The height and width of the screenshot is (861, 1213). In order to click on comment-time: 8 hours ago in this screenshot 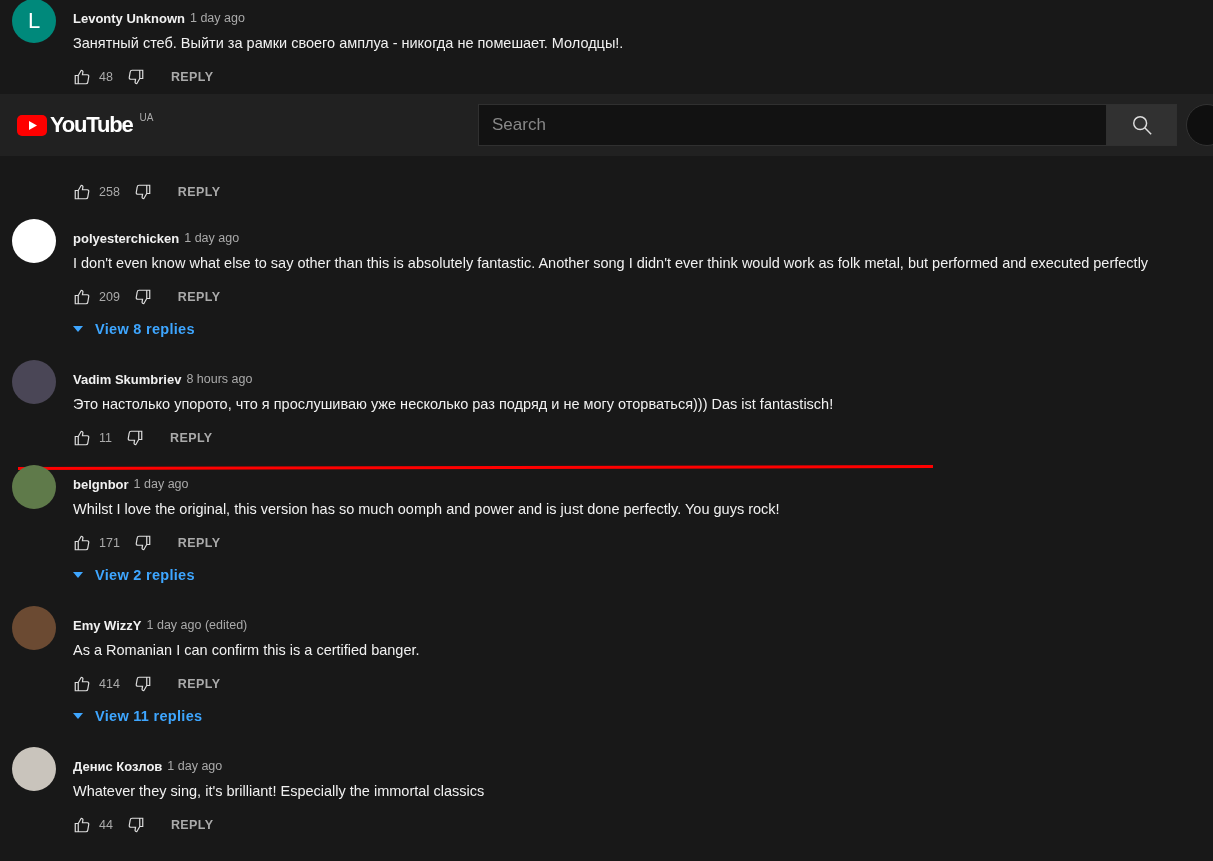, I will do `click(219, 379)`.